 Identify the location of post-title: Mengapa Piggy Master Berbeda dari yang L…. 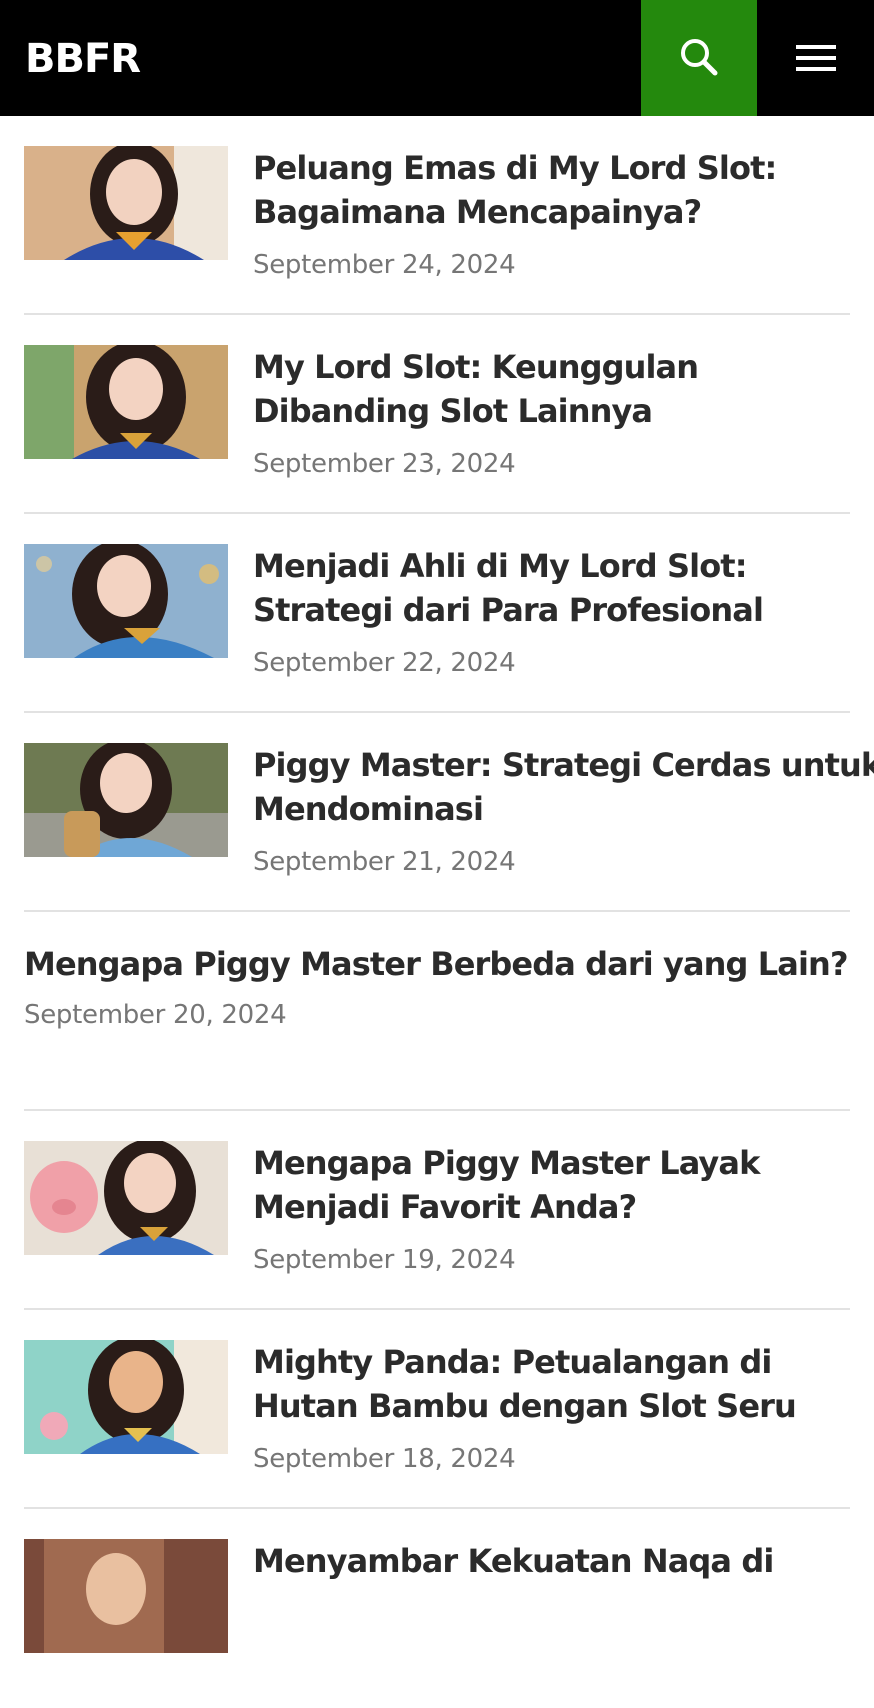
(436, 964).